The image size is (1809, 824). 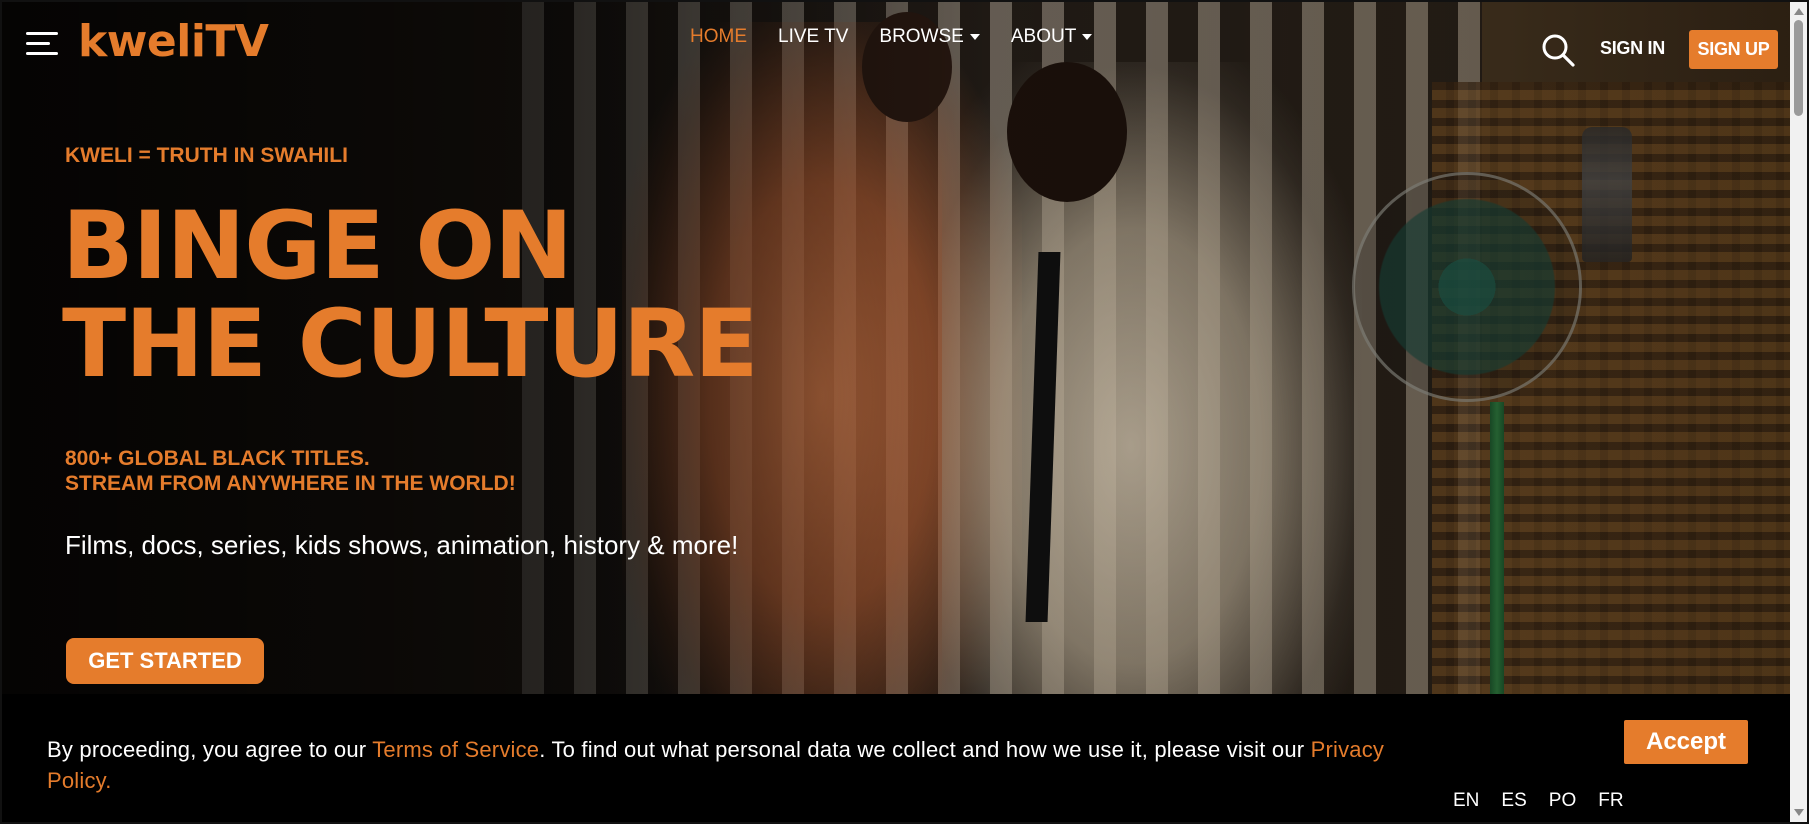 I want to click on hero-subheading-line1: 800+ GLOBAL BLACK TITLES., so click(x=217, y=458).